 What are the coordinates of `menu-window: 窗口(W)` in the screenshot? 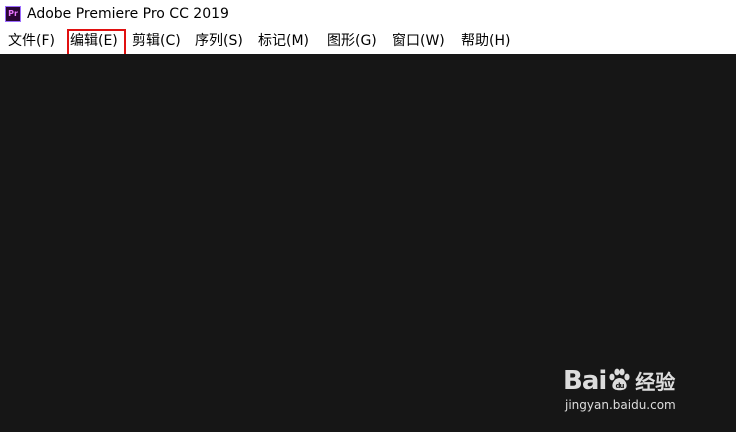 It's located at (418, 41).